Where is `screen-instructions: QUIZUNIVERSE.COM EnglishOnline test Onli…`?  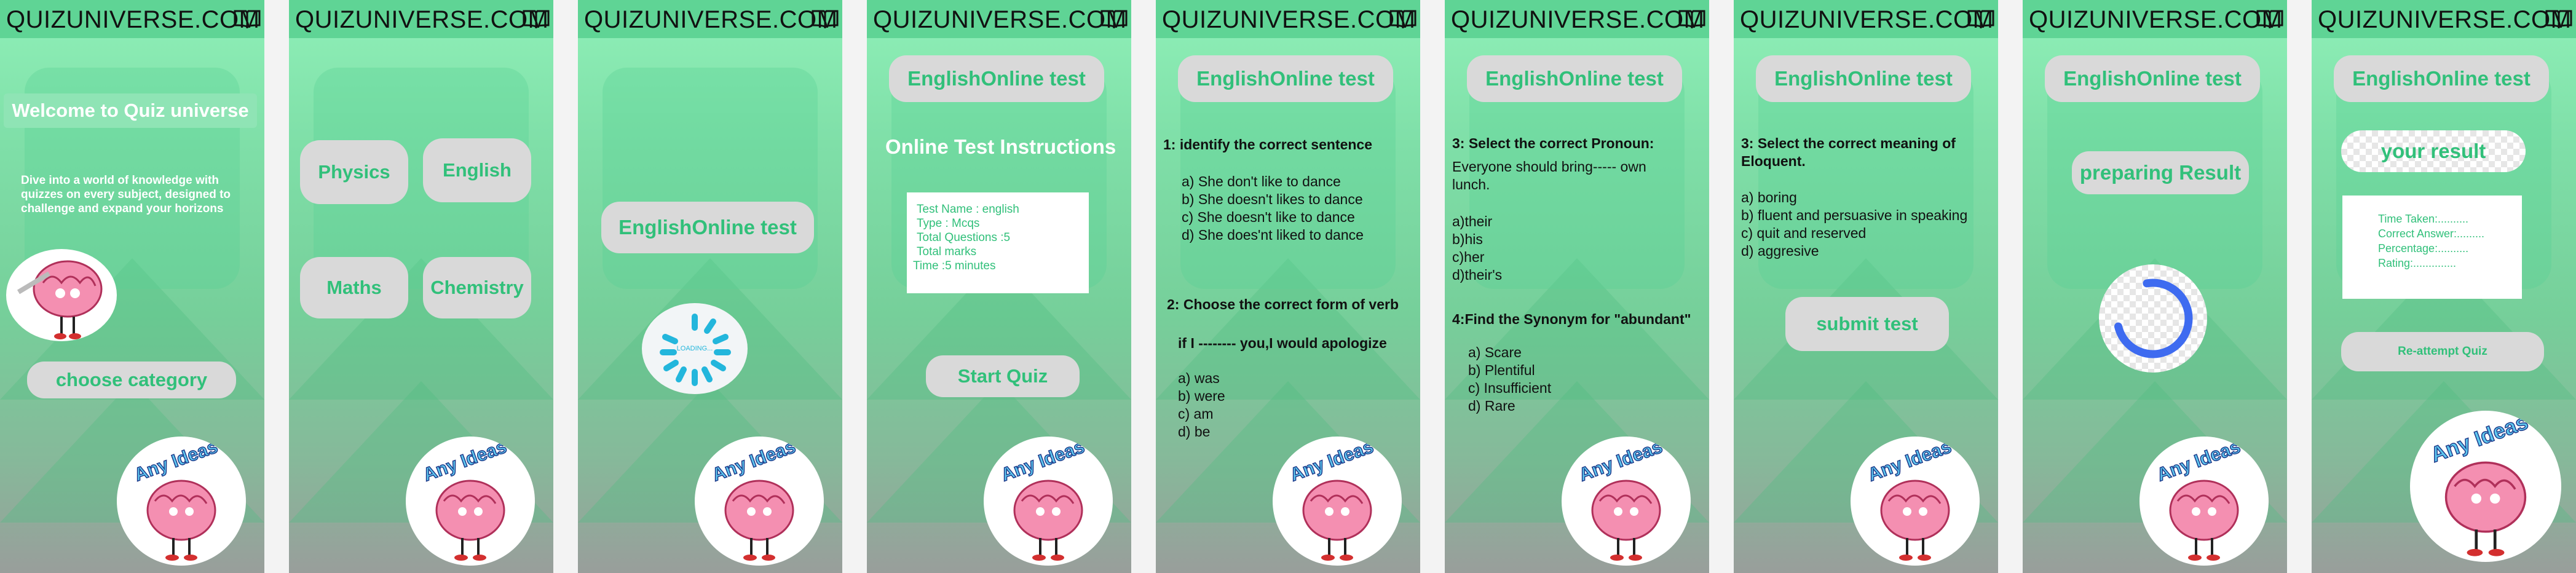
screen-instructions: QUIZUNIVERSE.COM EnglishOnline test Onli… is located at coordinates (999, 286).